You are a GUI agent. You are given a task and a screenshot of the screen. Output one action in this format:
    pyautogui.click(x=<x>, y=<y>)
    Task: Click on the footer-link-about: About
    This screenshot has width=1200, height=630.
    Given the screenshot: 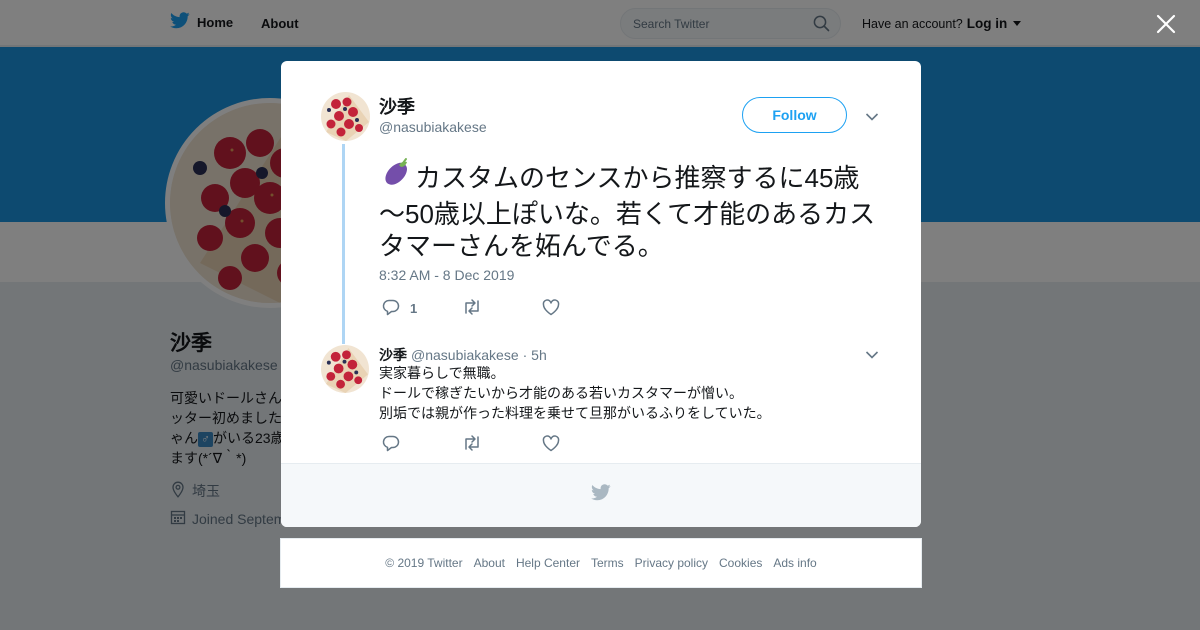 What is the action you would take?
    pyautogui.click(x=489, y=563)
    